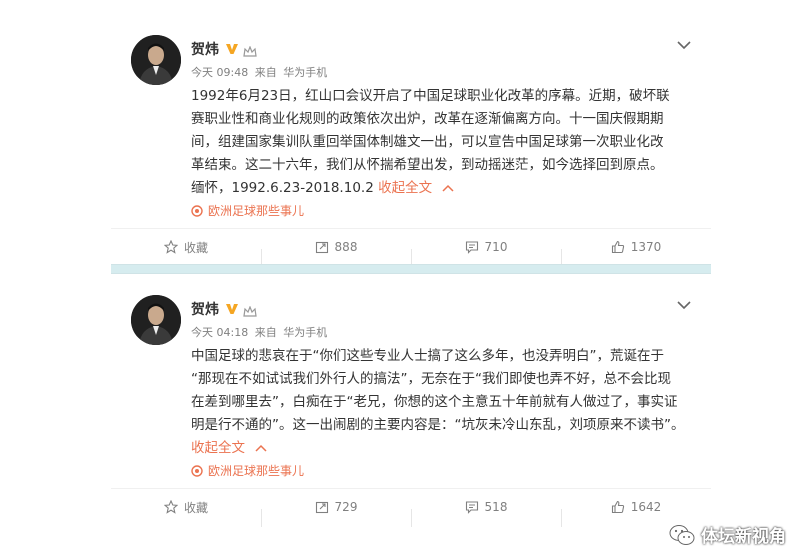 This screenshot has height=555, width=804. Describe the element at coordinates (427, 119) in the screenshot. I see `post-text-line: 赛职业性和商业化规则的政策依次出炉，改革在逐渐偏离方向。十一国庆假期期` at that location.